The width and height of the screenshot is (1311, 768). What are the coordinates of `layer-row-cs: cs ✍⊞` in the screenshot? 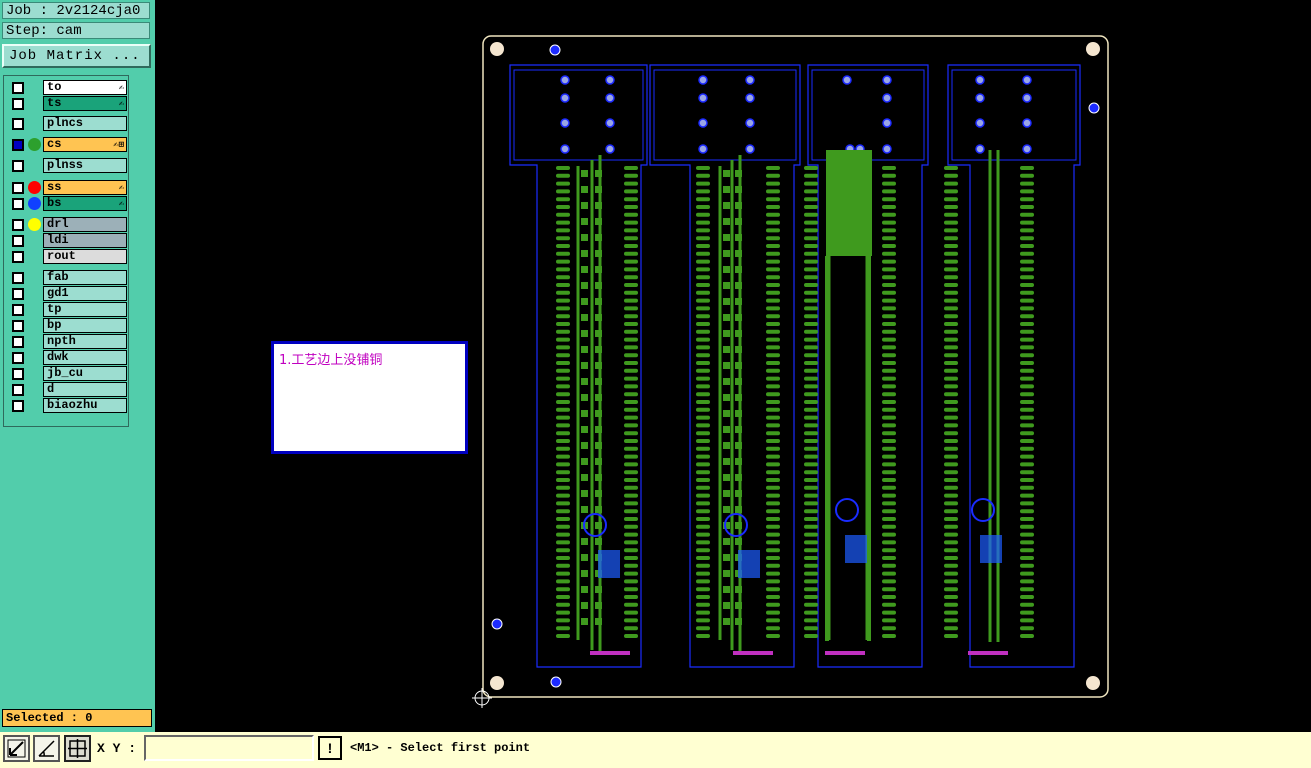 It's located at (67, 144).